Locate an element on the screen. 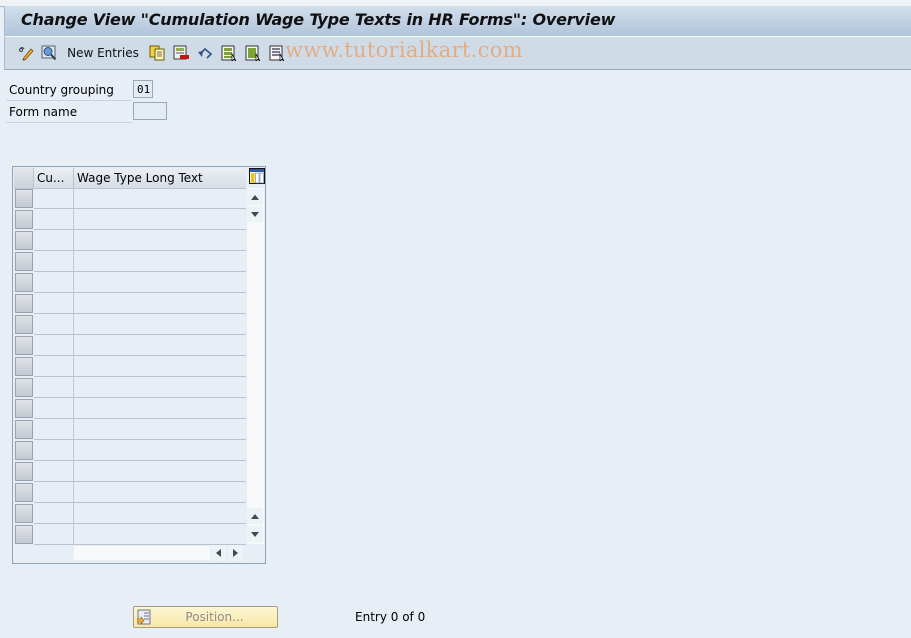 Image resolution: width=911 pixels, height=638 pixels. delete-row-icon is located at coordinates (181, 52).